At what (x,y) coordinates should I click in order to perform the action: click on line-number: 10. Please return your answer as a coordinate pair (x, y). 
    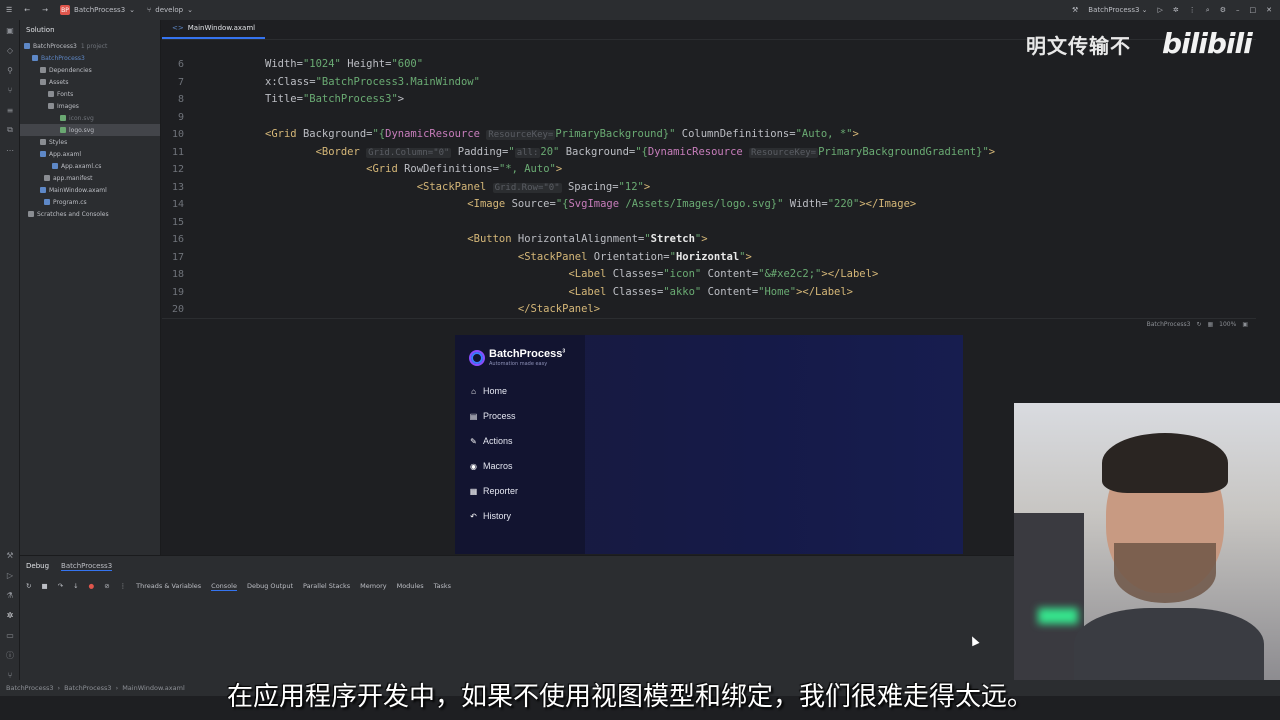
    Looking at the image, I should click on (177, 134).